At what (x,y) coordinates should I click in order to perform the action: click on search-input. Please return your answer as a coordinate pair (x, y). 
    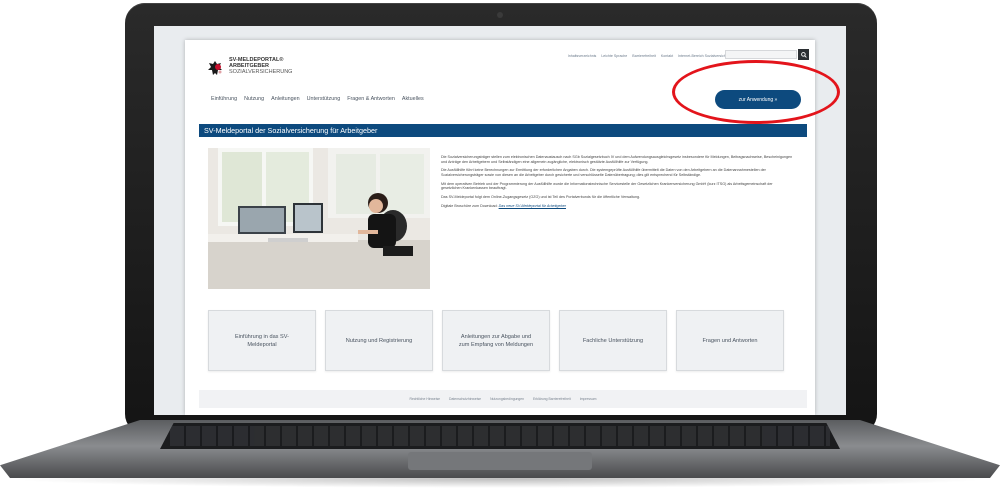
    Looking at the image, I should click on (761, 54).